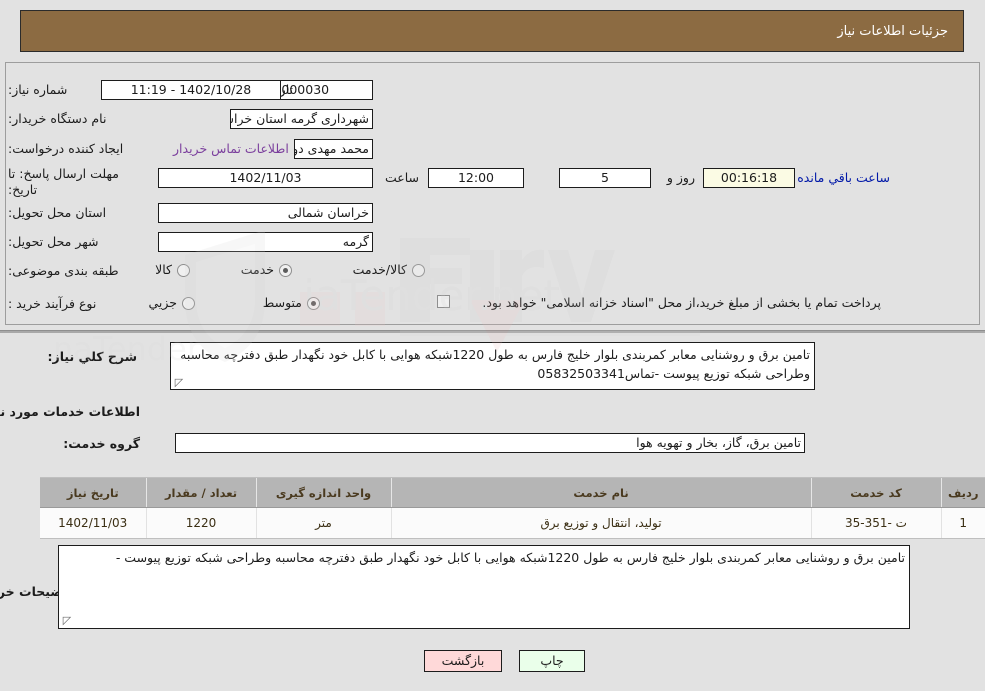 This screenshot has width=985, height=691. What do you see at coordinates (67, 620) in the screenshot?
I see `resize-grip-icon-notes: ◸` at bounding box center [67, 620].